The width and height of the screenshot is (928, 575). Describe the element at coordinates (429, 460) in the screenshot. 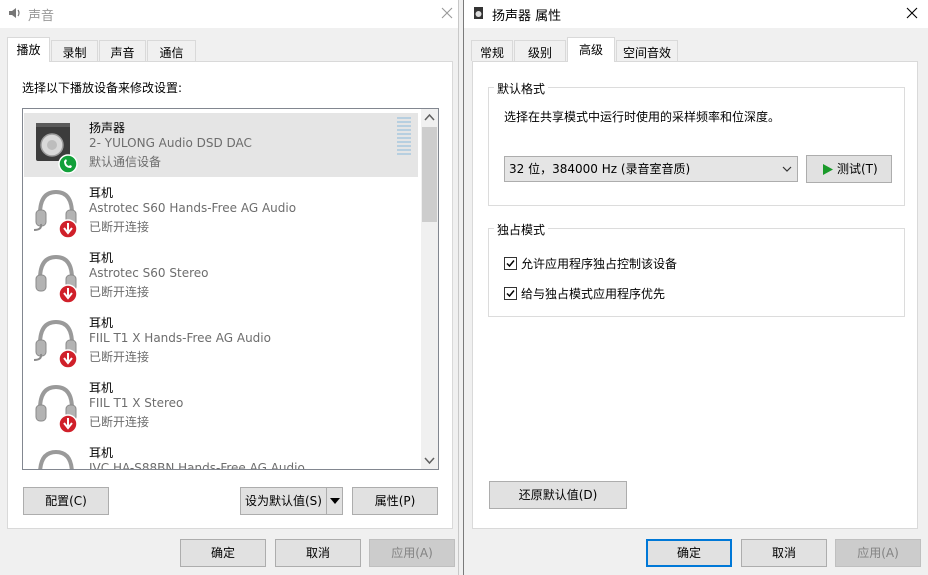

I see `scroll-down-icon` at that location.